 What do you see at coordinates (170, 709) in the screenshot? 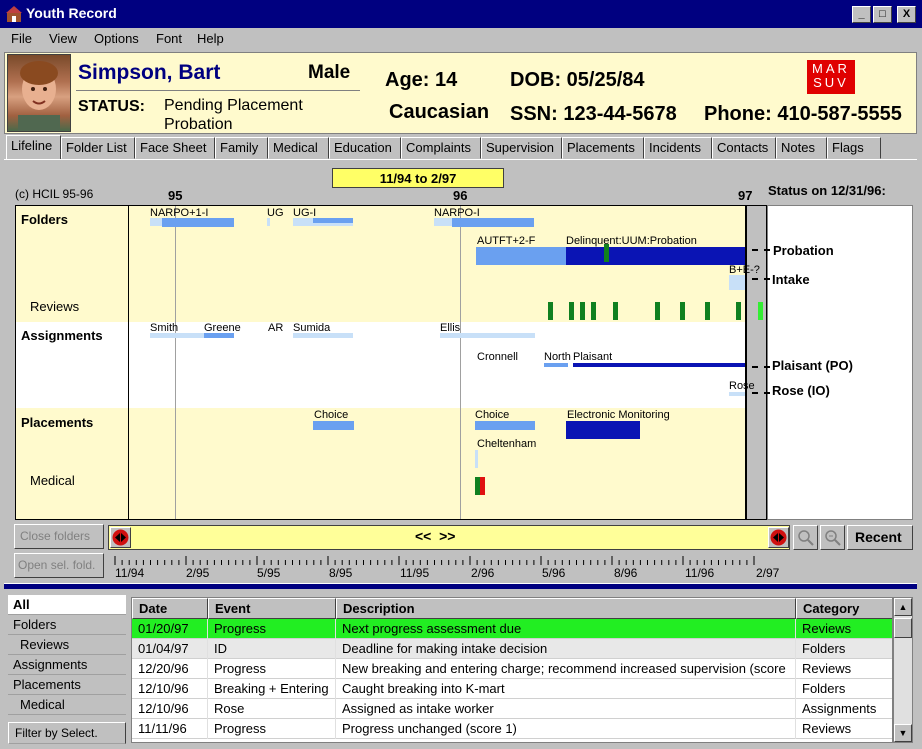
I see `table-cell: 12/10/96` at bounding box center [170, 709].